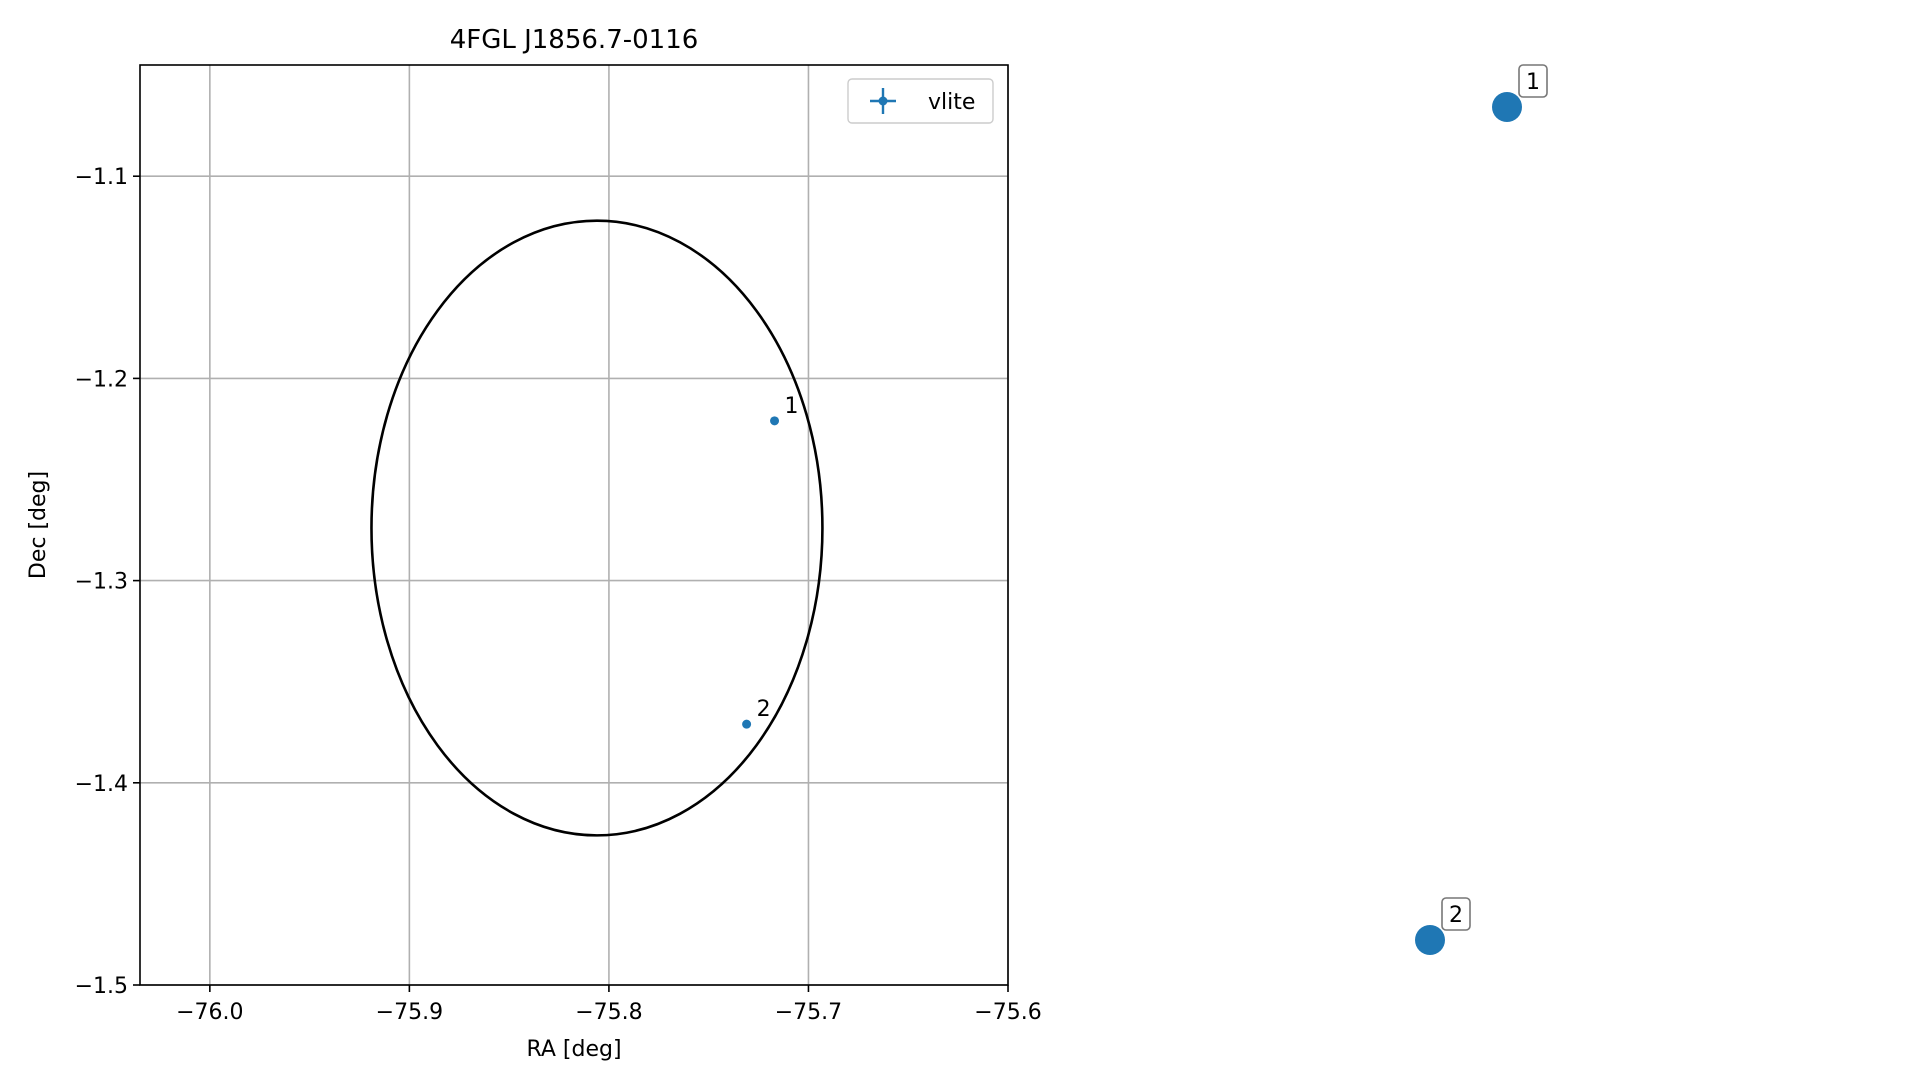 This screenshot has width=1919, height=1080. What do you see at coordinates (1456, 915) in the screenshot?
I see `large-point-label-2: 2` at bounding box center [1456, 915].